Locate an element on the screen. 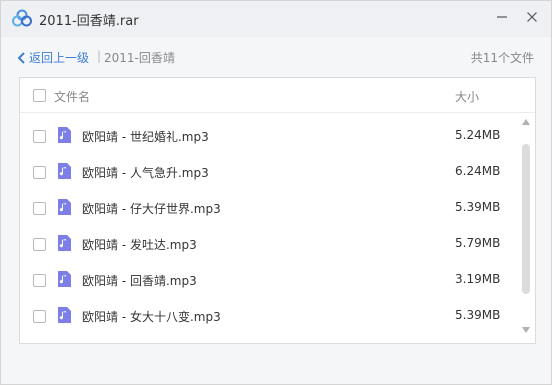 This screenshot has width=552, height=385. file-row: 欧阳靖 - 回香靖.mp3 3.19MB is located at coordinates (270, 280).